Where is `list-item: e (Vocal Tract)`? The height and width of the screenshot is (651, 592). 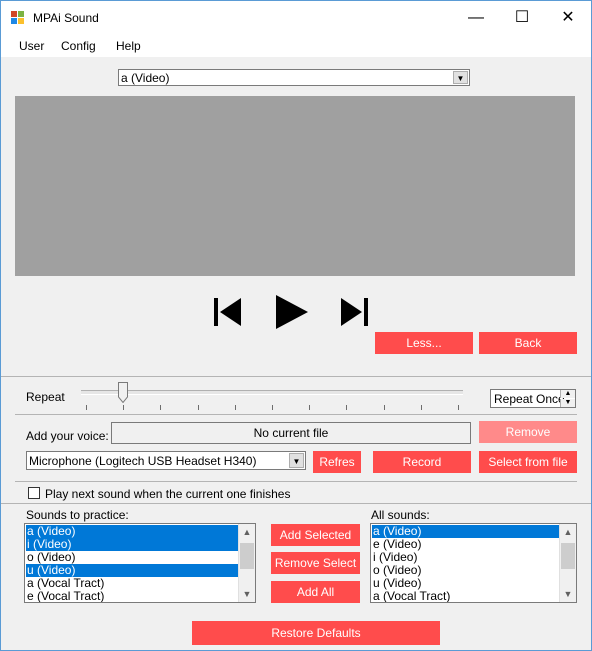 list-item: e (Vocal Tract) is located at coordinates (132, 596).